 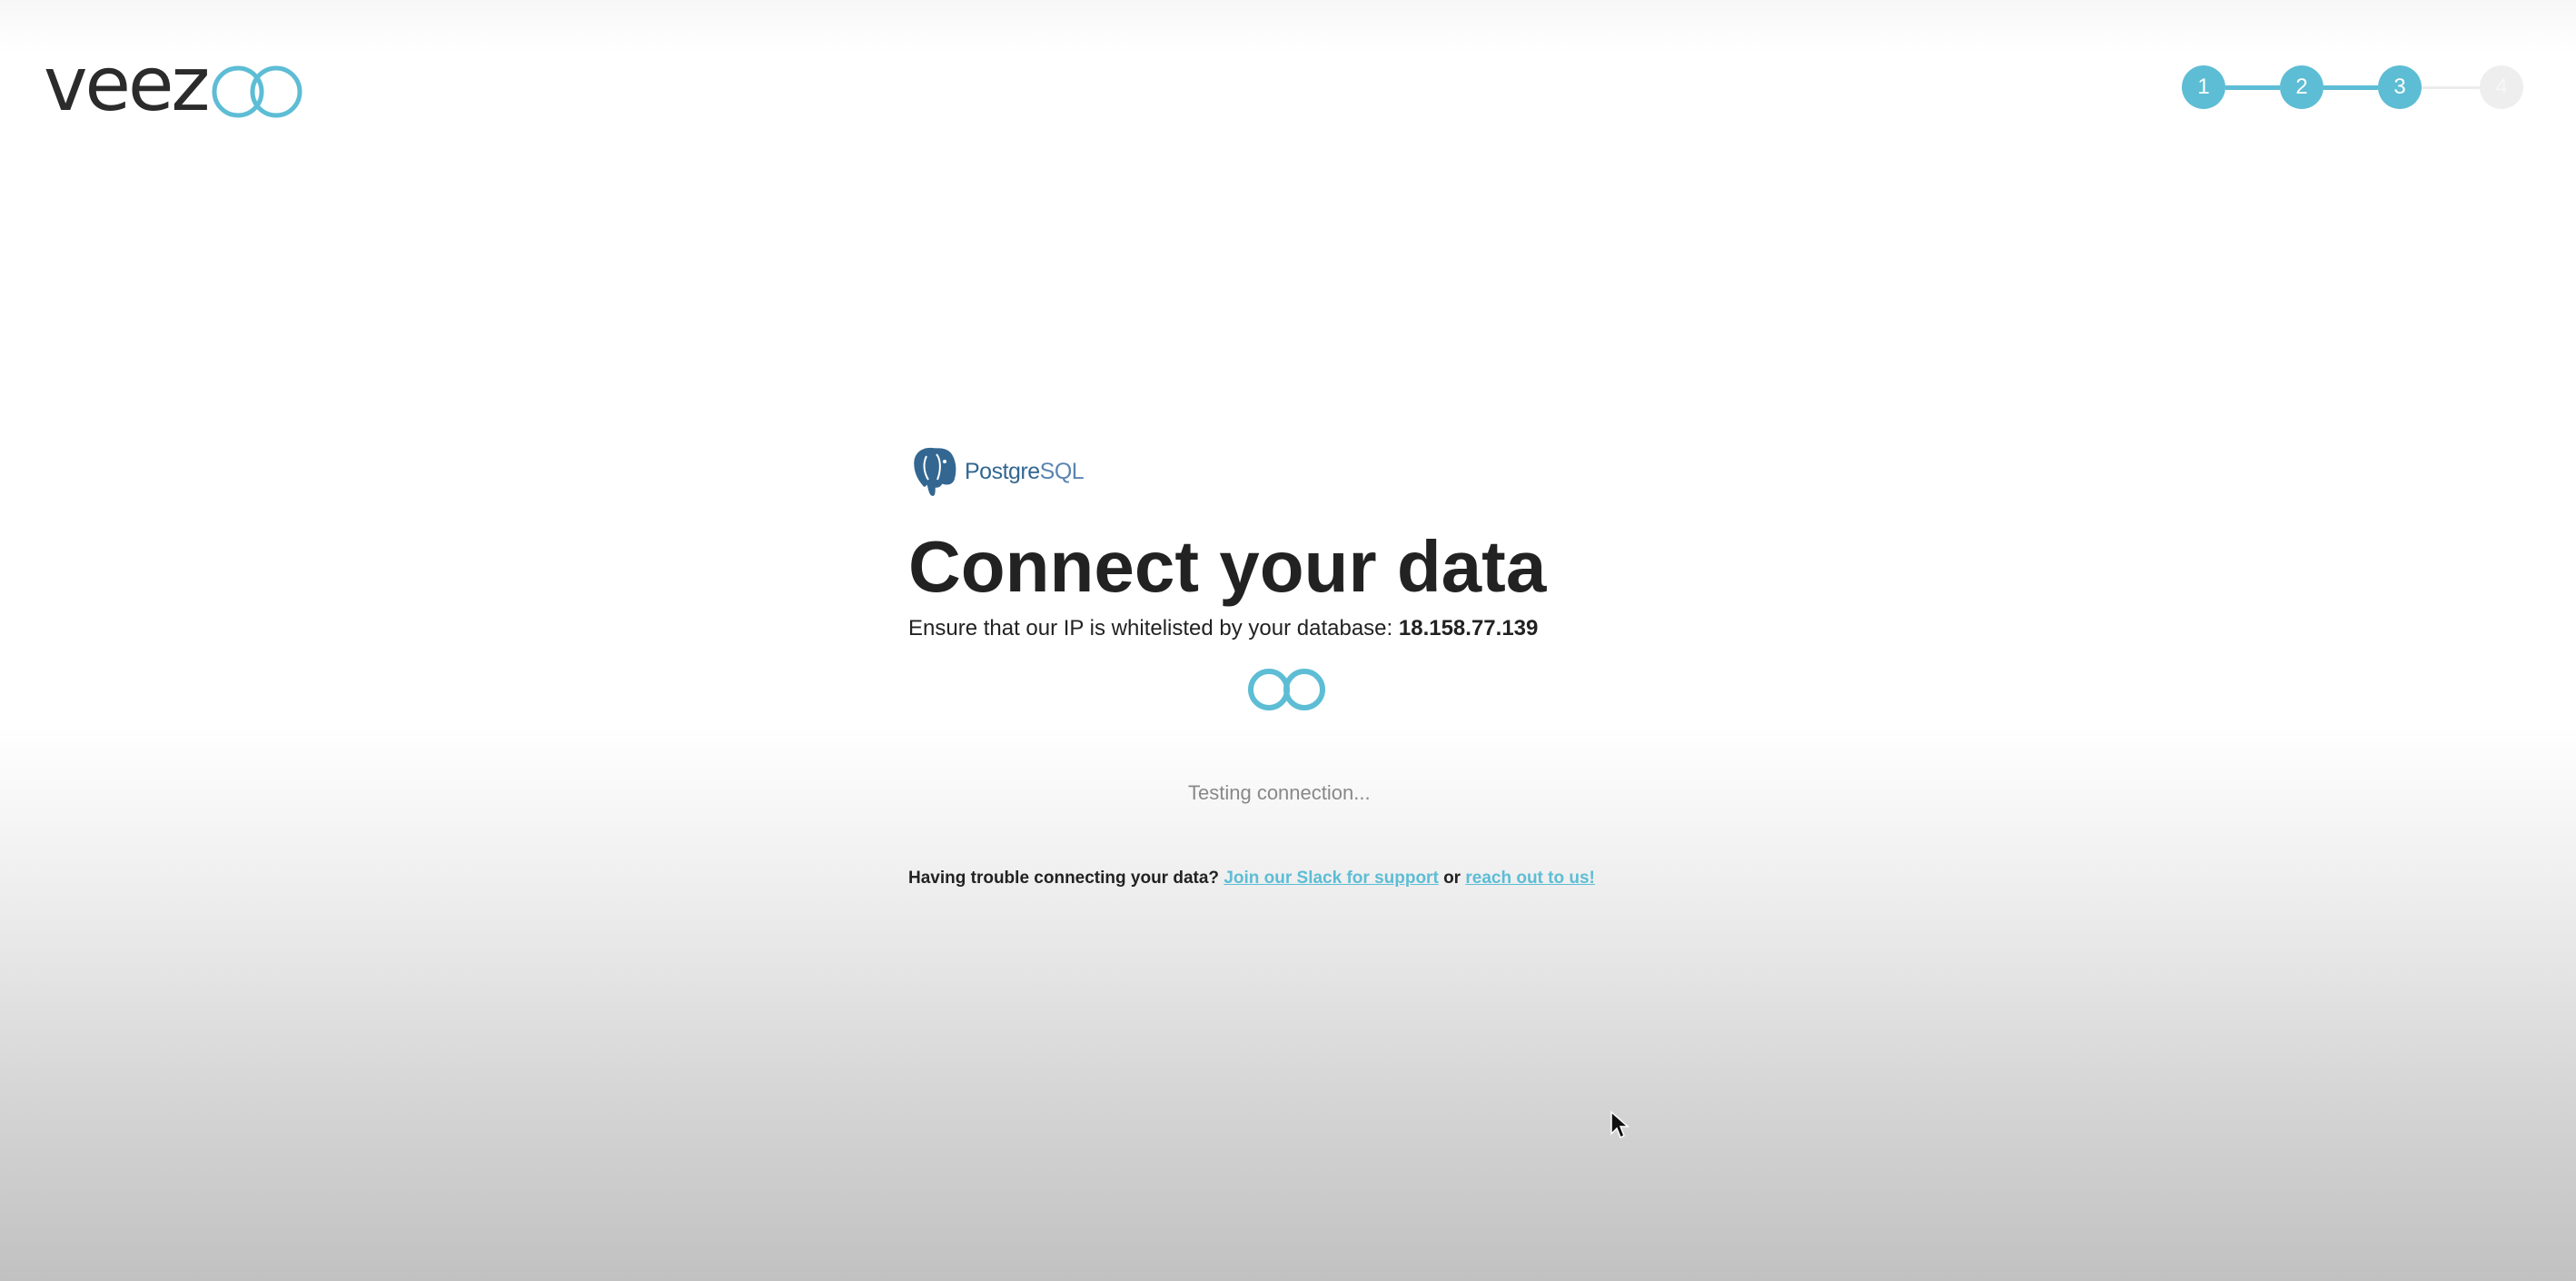 I want to click on step-2: 2, so click(x=2301, y=87).